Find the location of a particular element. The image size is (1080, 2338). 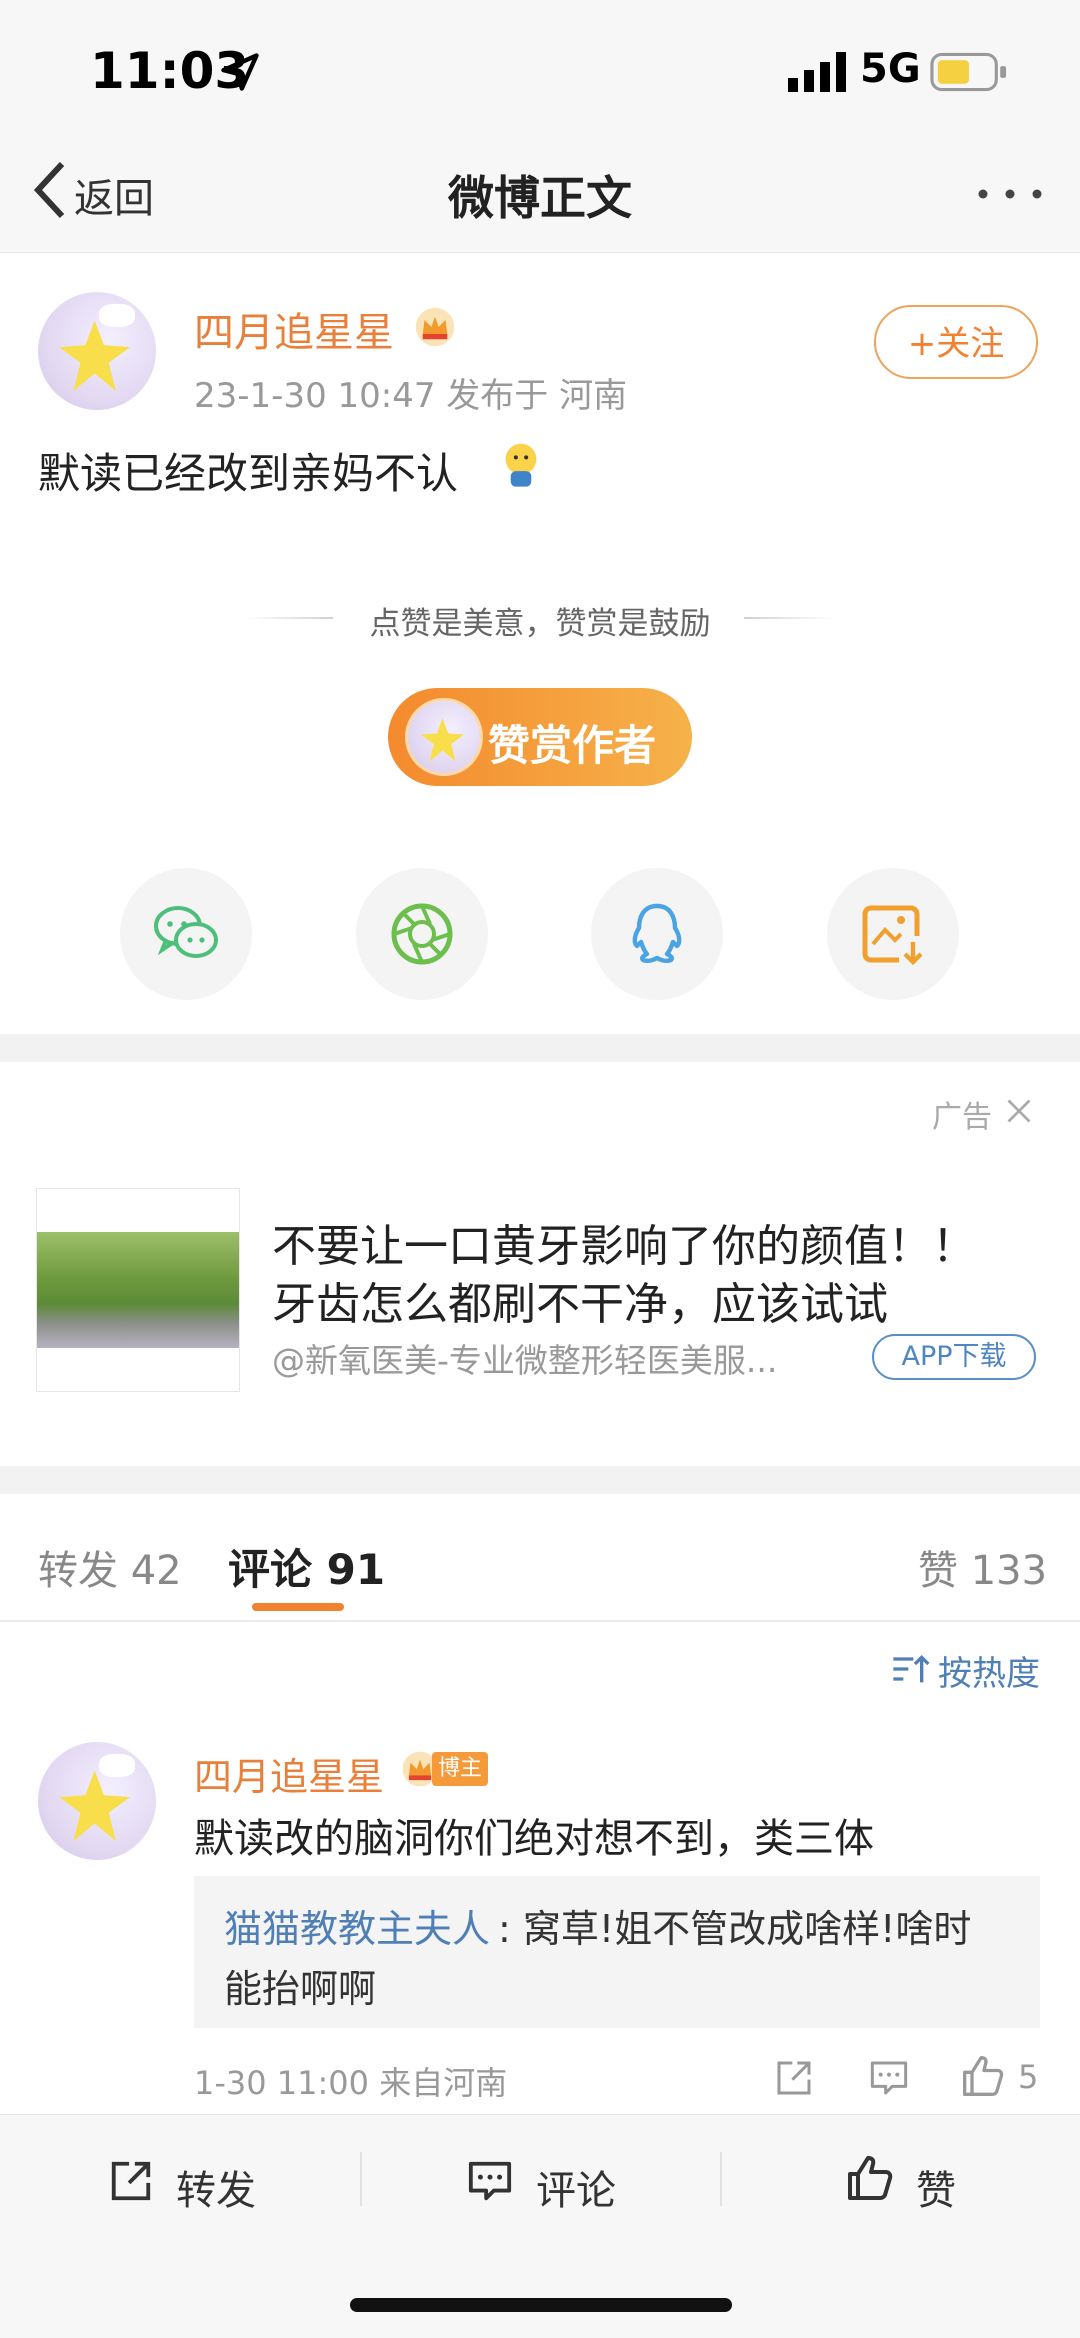

close-icon is located at coordinates (1019, 1111).